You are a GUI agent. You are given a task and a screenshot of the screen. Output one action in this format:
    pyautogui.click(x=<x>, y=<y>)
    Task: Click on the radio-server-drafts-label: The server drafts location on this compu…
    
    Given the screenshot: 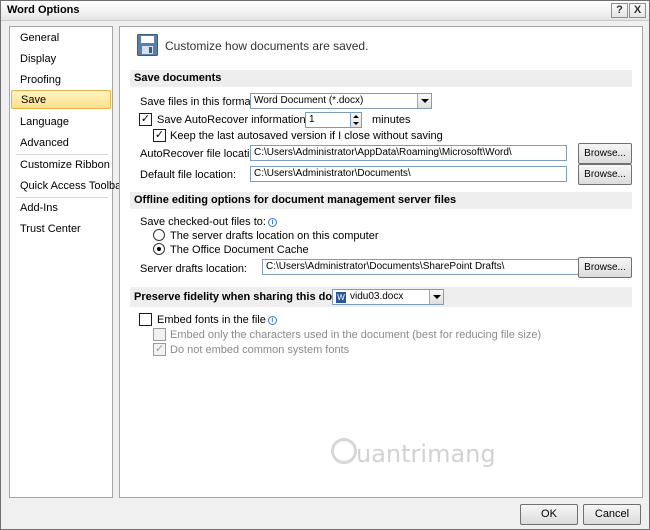 What is the action you would take?
    pyautogui.click(x=274, y=236)
    